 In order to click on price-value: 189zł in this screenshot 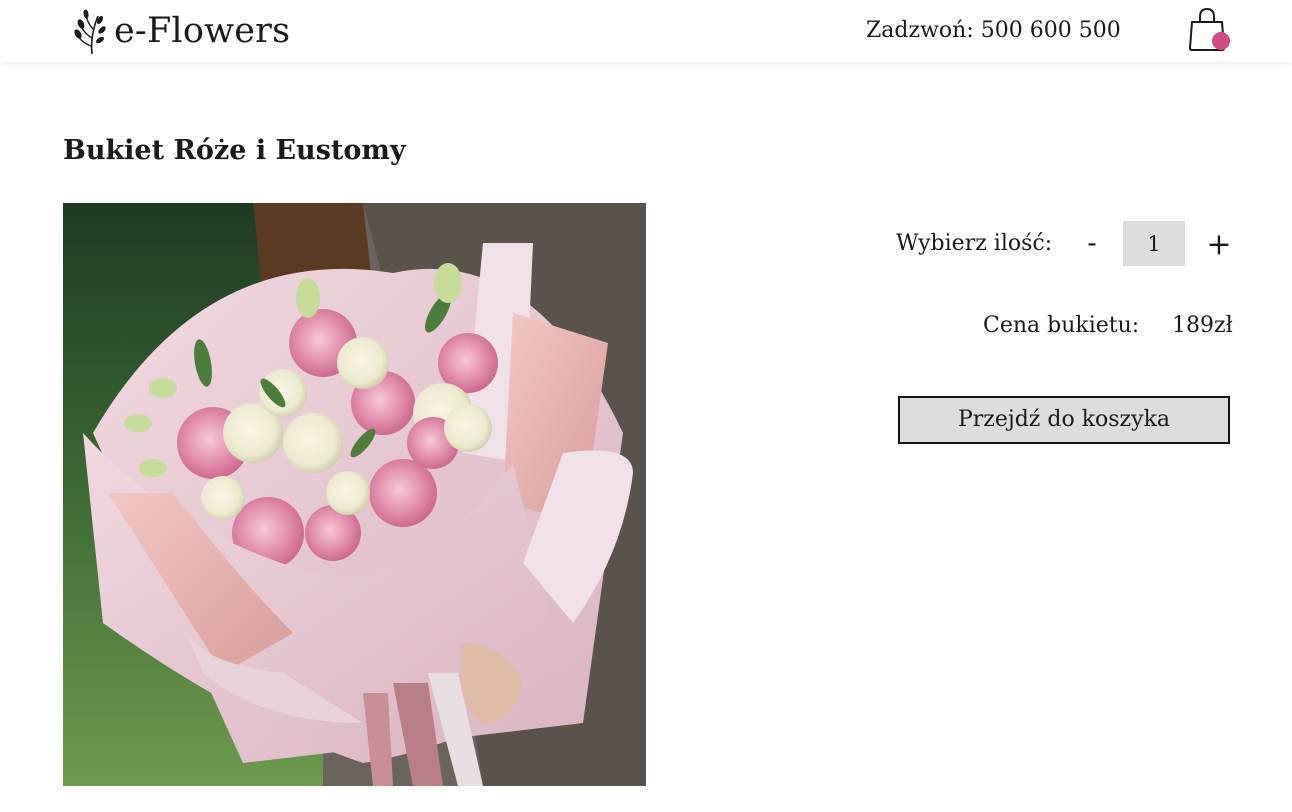, I will do `click(1202, 325)`.